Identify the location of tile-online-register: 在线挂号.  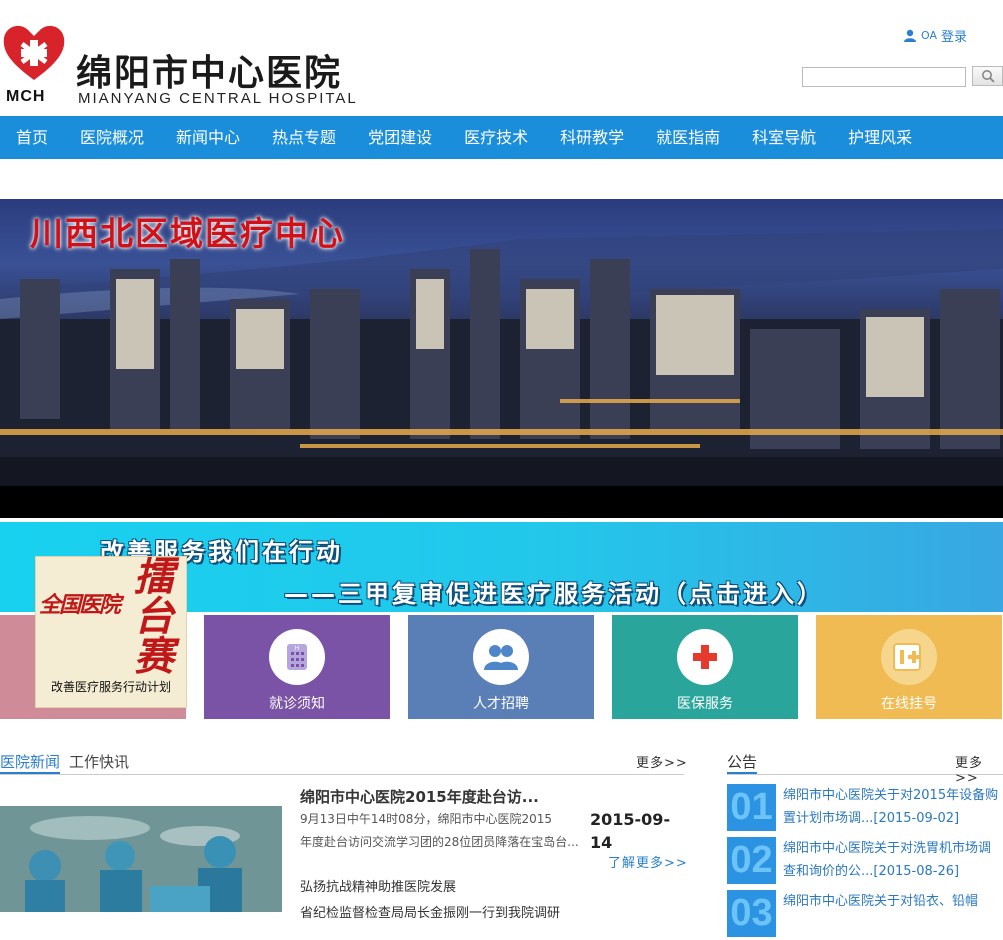
(909, 667).